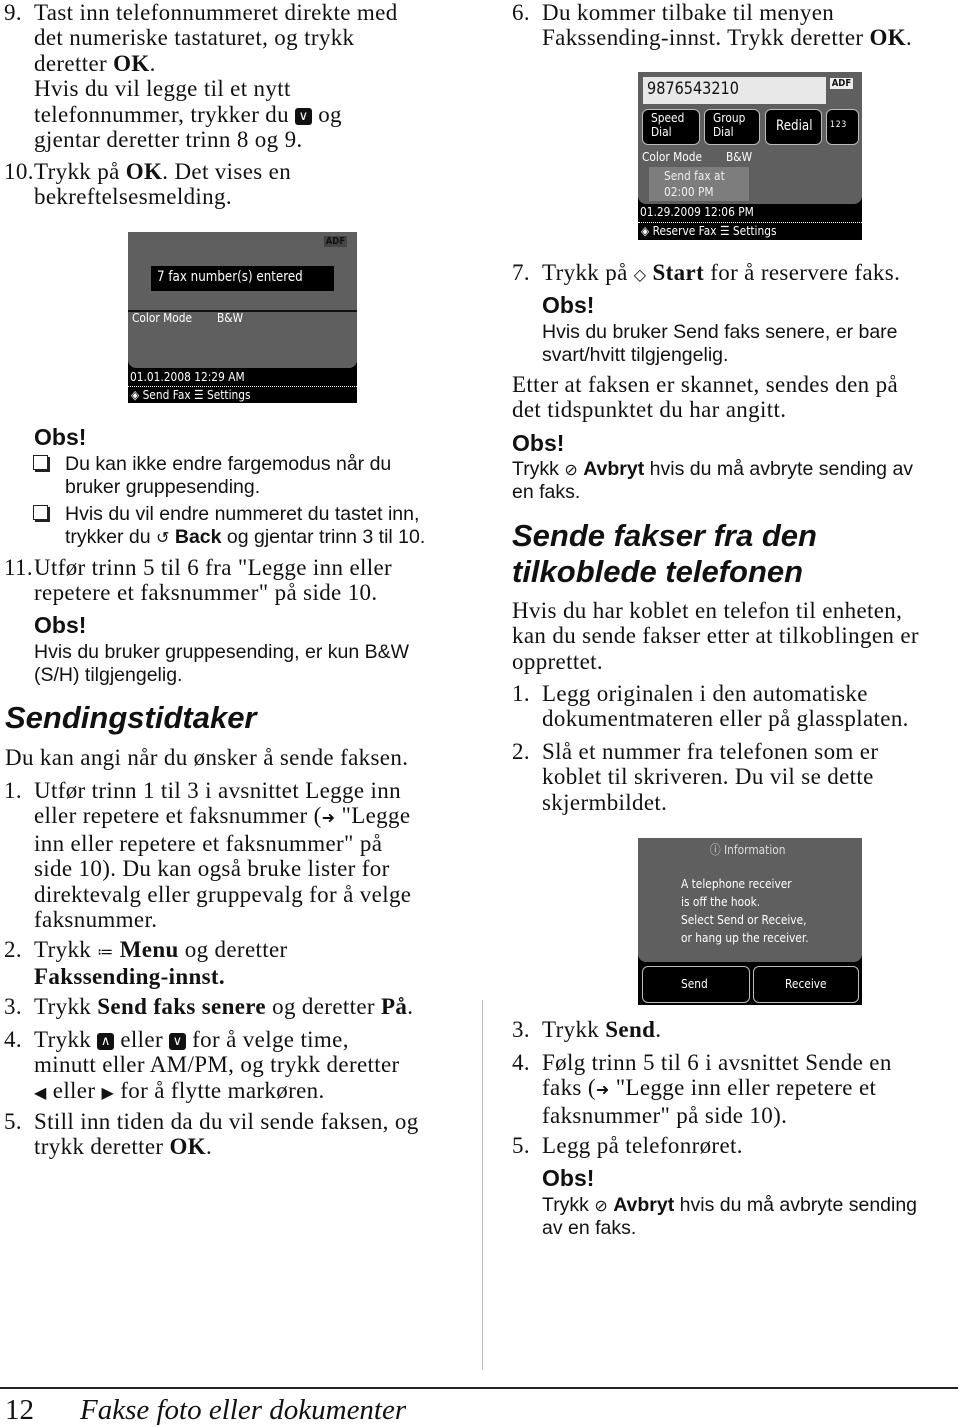 The image size is (960, 1427). What do you see at coordinates (105, 952) in the screenshot?
I see `menu-icon: ≔` at bounding box center [105, 952].